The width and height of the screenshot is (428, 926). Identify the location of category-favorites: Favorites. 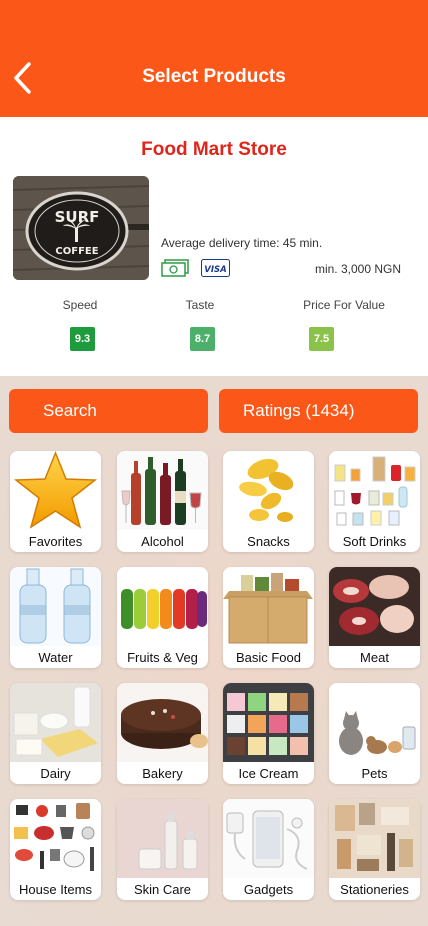
(55, 501).